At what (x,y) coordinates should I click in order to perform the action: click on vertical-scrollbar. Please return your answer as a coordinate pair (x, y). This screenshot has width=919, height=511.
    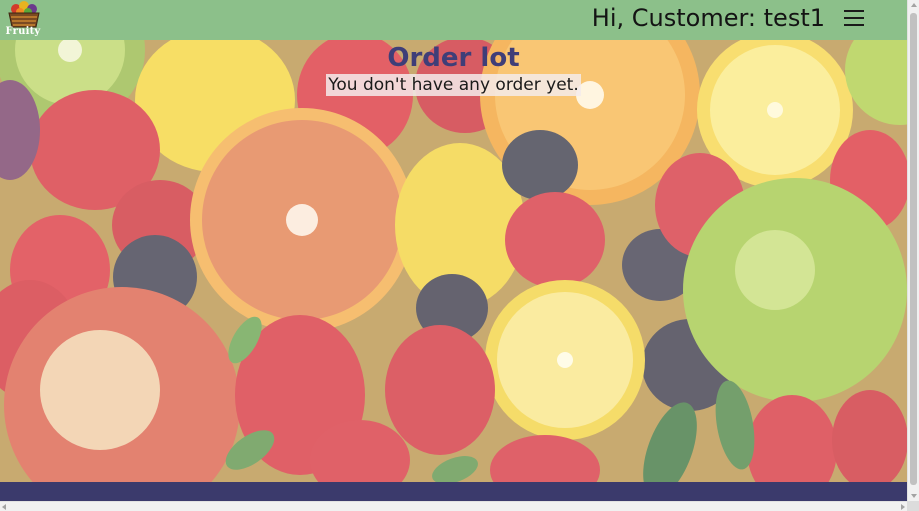
    Looking at the image, I should click on (913, 250).